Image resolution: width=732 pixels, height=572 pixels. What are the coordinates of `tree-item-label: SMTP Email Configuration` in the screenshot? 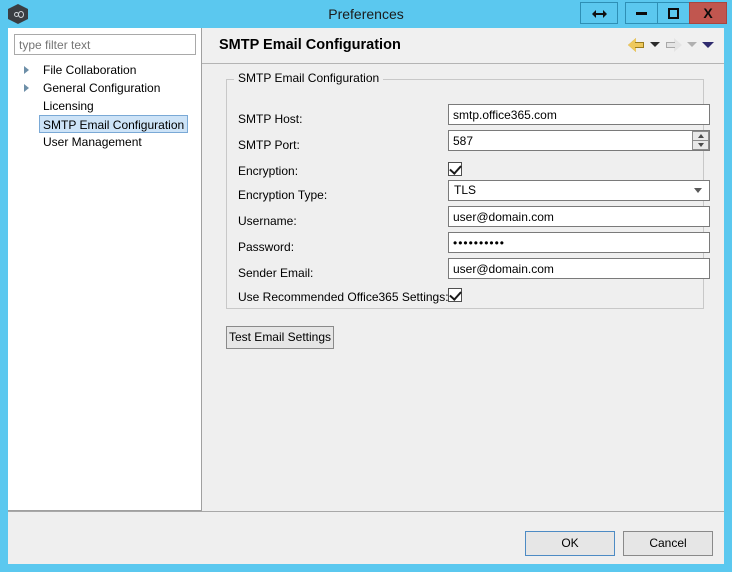 It's located at (114, 124).